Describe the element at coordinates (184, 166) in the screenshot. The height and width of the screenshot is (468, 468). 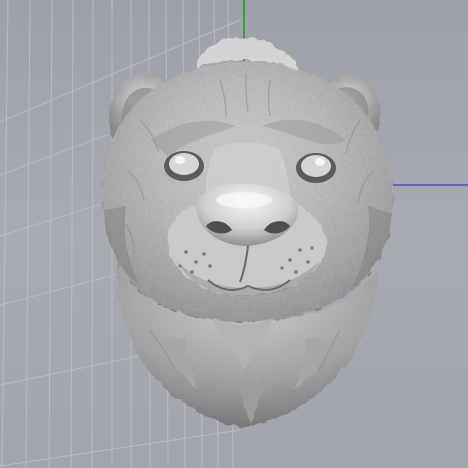
I see `left-eye` at that location.